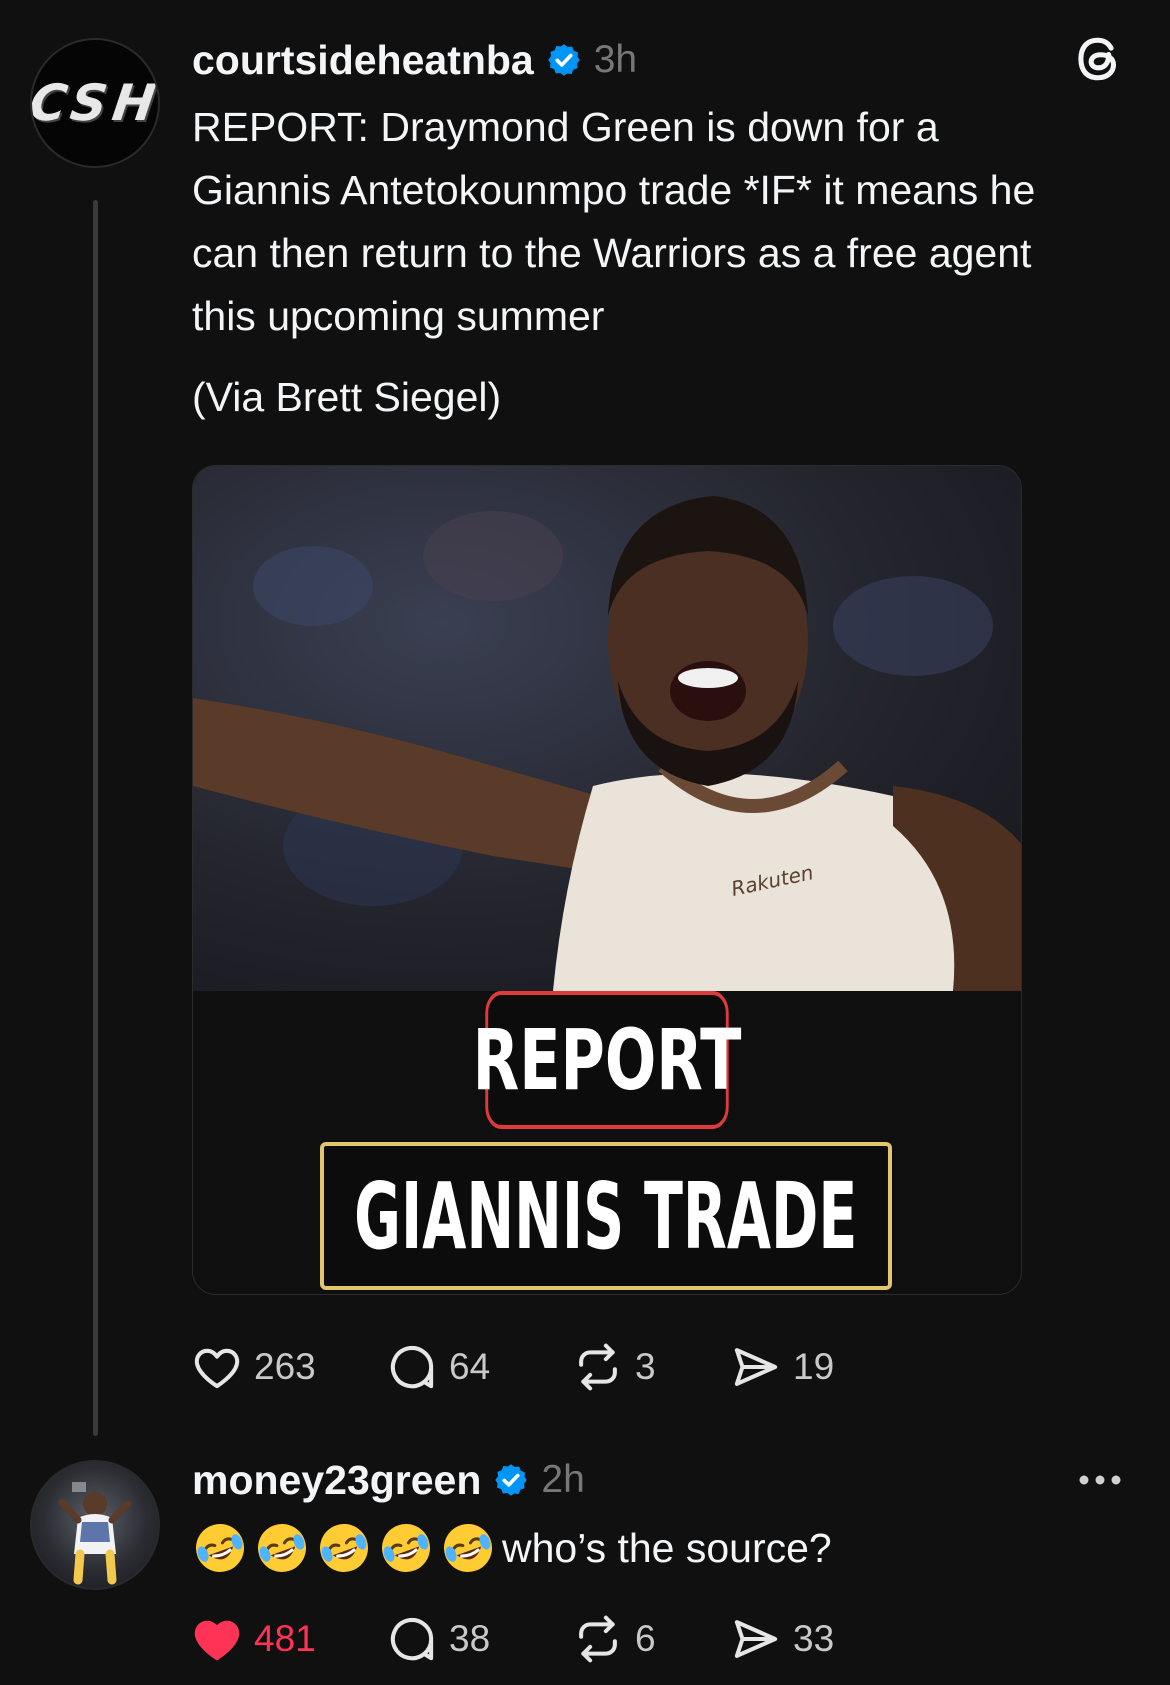 The height and width of the screenshot is (1685, 1170). What do you see at coordinates (95, 818) in the screenshot?
I see `thread-connector-line` at bounding box center [95, 818].